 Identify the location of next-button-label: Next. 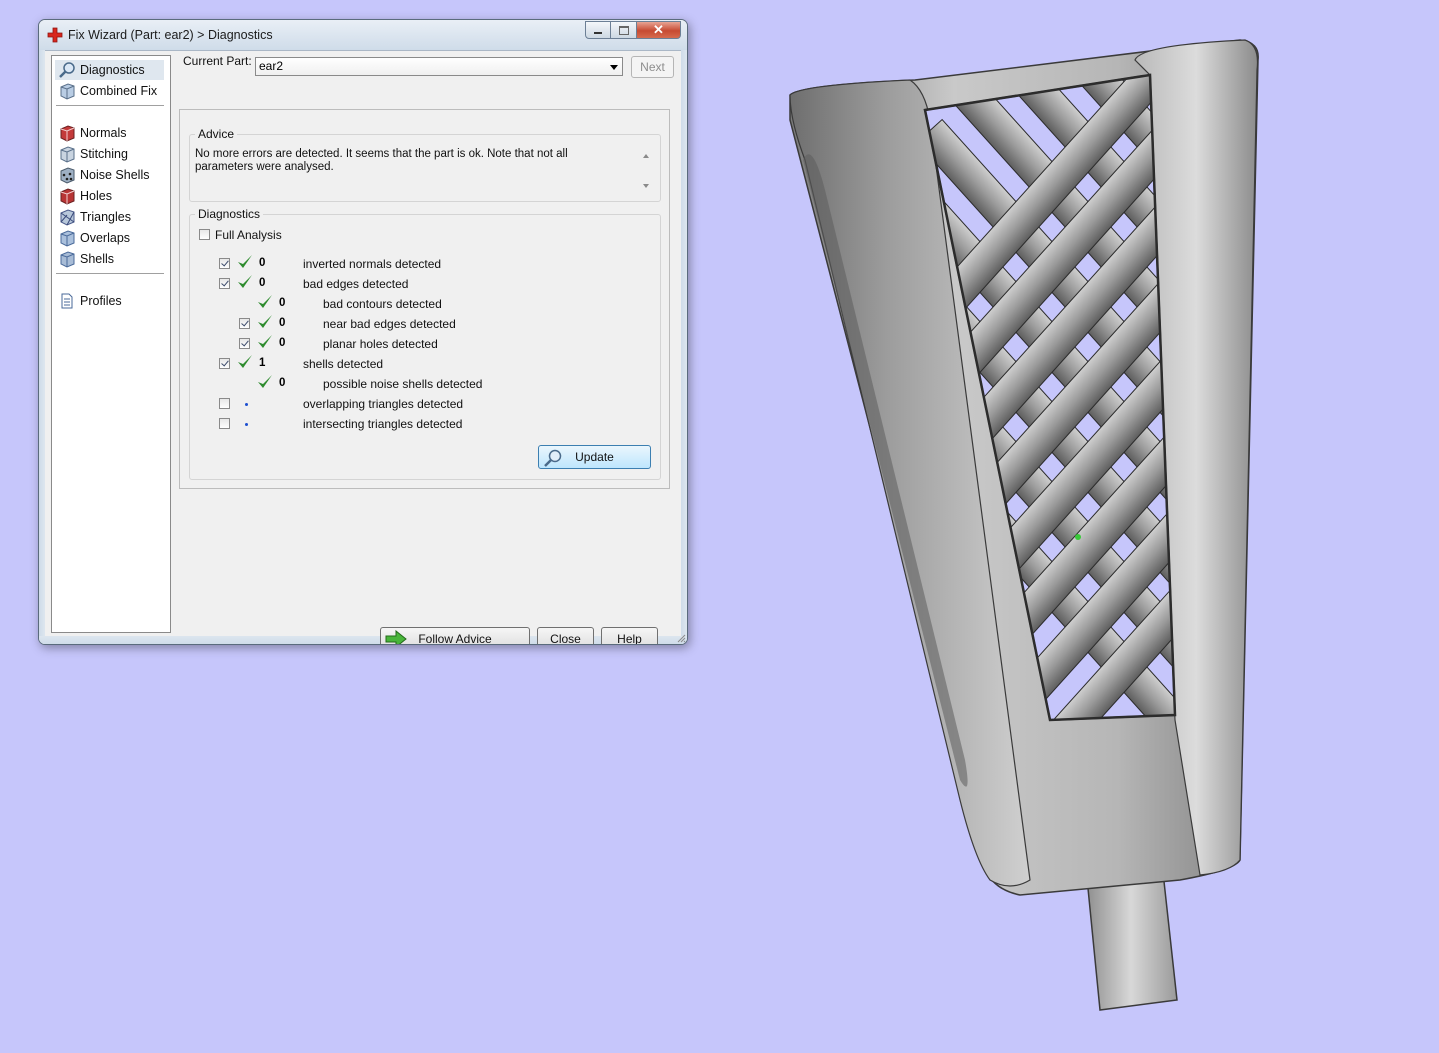
(652, 67).